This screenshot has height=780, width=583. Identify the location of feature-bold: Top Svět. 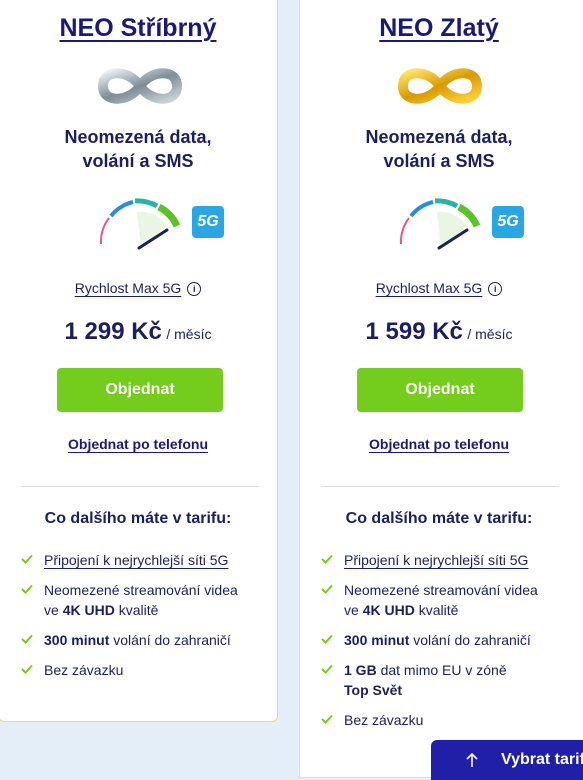
(373, 690).